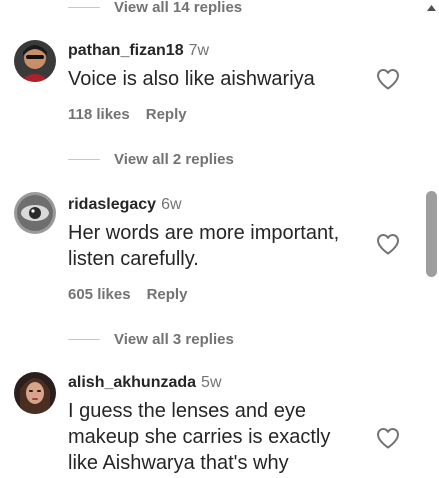 The image size is (439, 478). What do you see at coordinates (112, 205) in the screenshot?
I see `username-link: ridaslegacy` at bounding box center [112, 205].